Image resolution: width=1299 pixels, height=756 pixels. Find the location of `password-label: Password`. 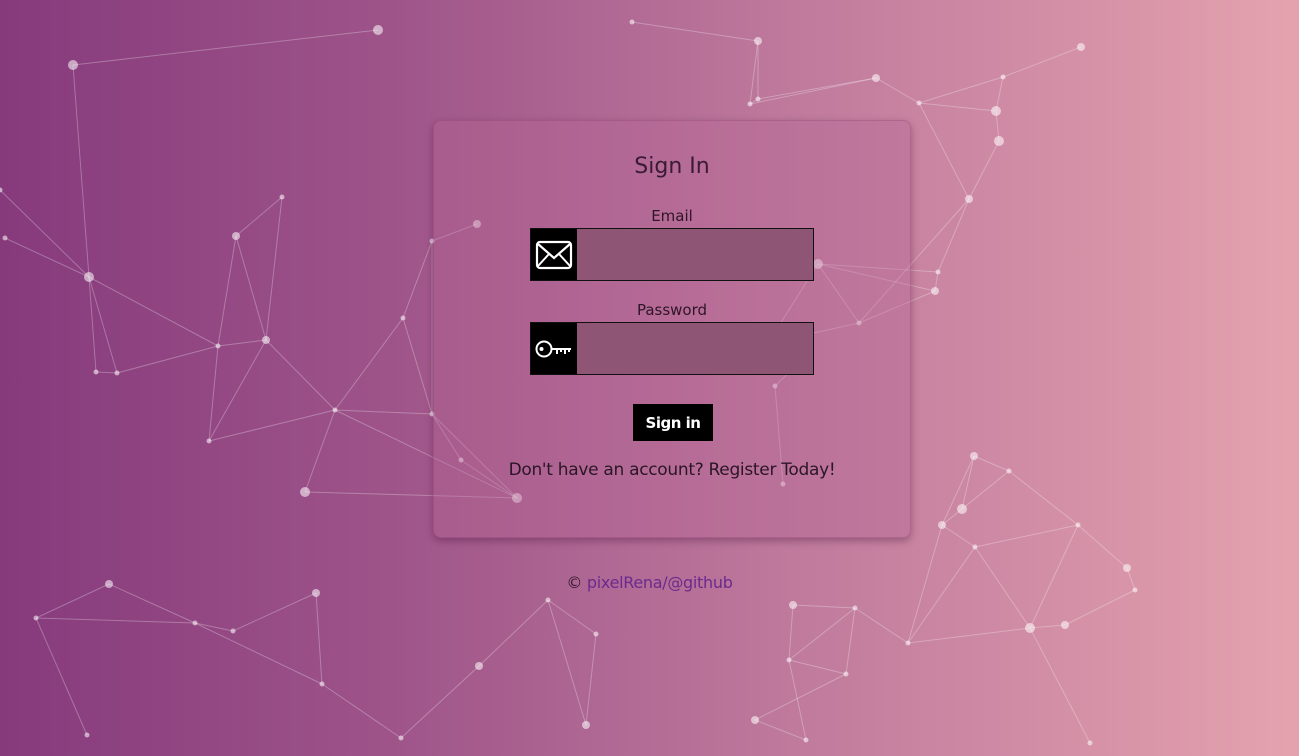

password-label: Password is located at coordinates (672, 310).